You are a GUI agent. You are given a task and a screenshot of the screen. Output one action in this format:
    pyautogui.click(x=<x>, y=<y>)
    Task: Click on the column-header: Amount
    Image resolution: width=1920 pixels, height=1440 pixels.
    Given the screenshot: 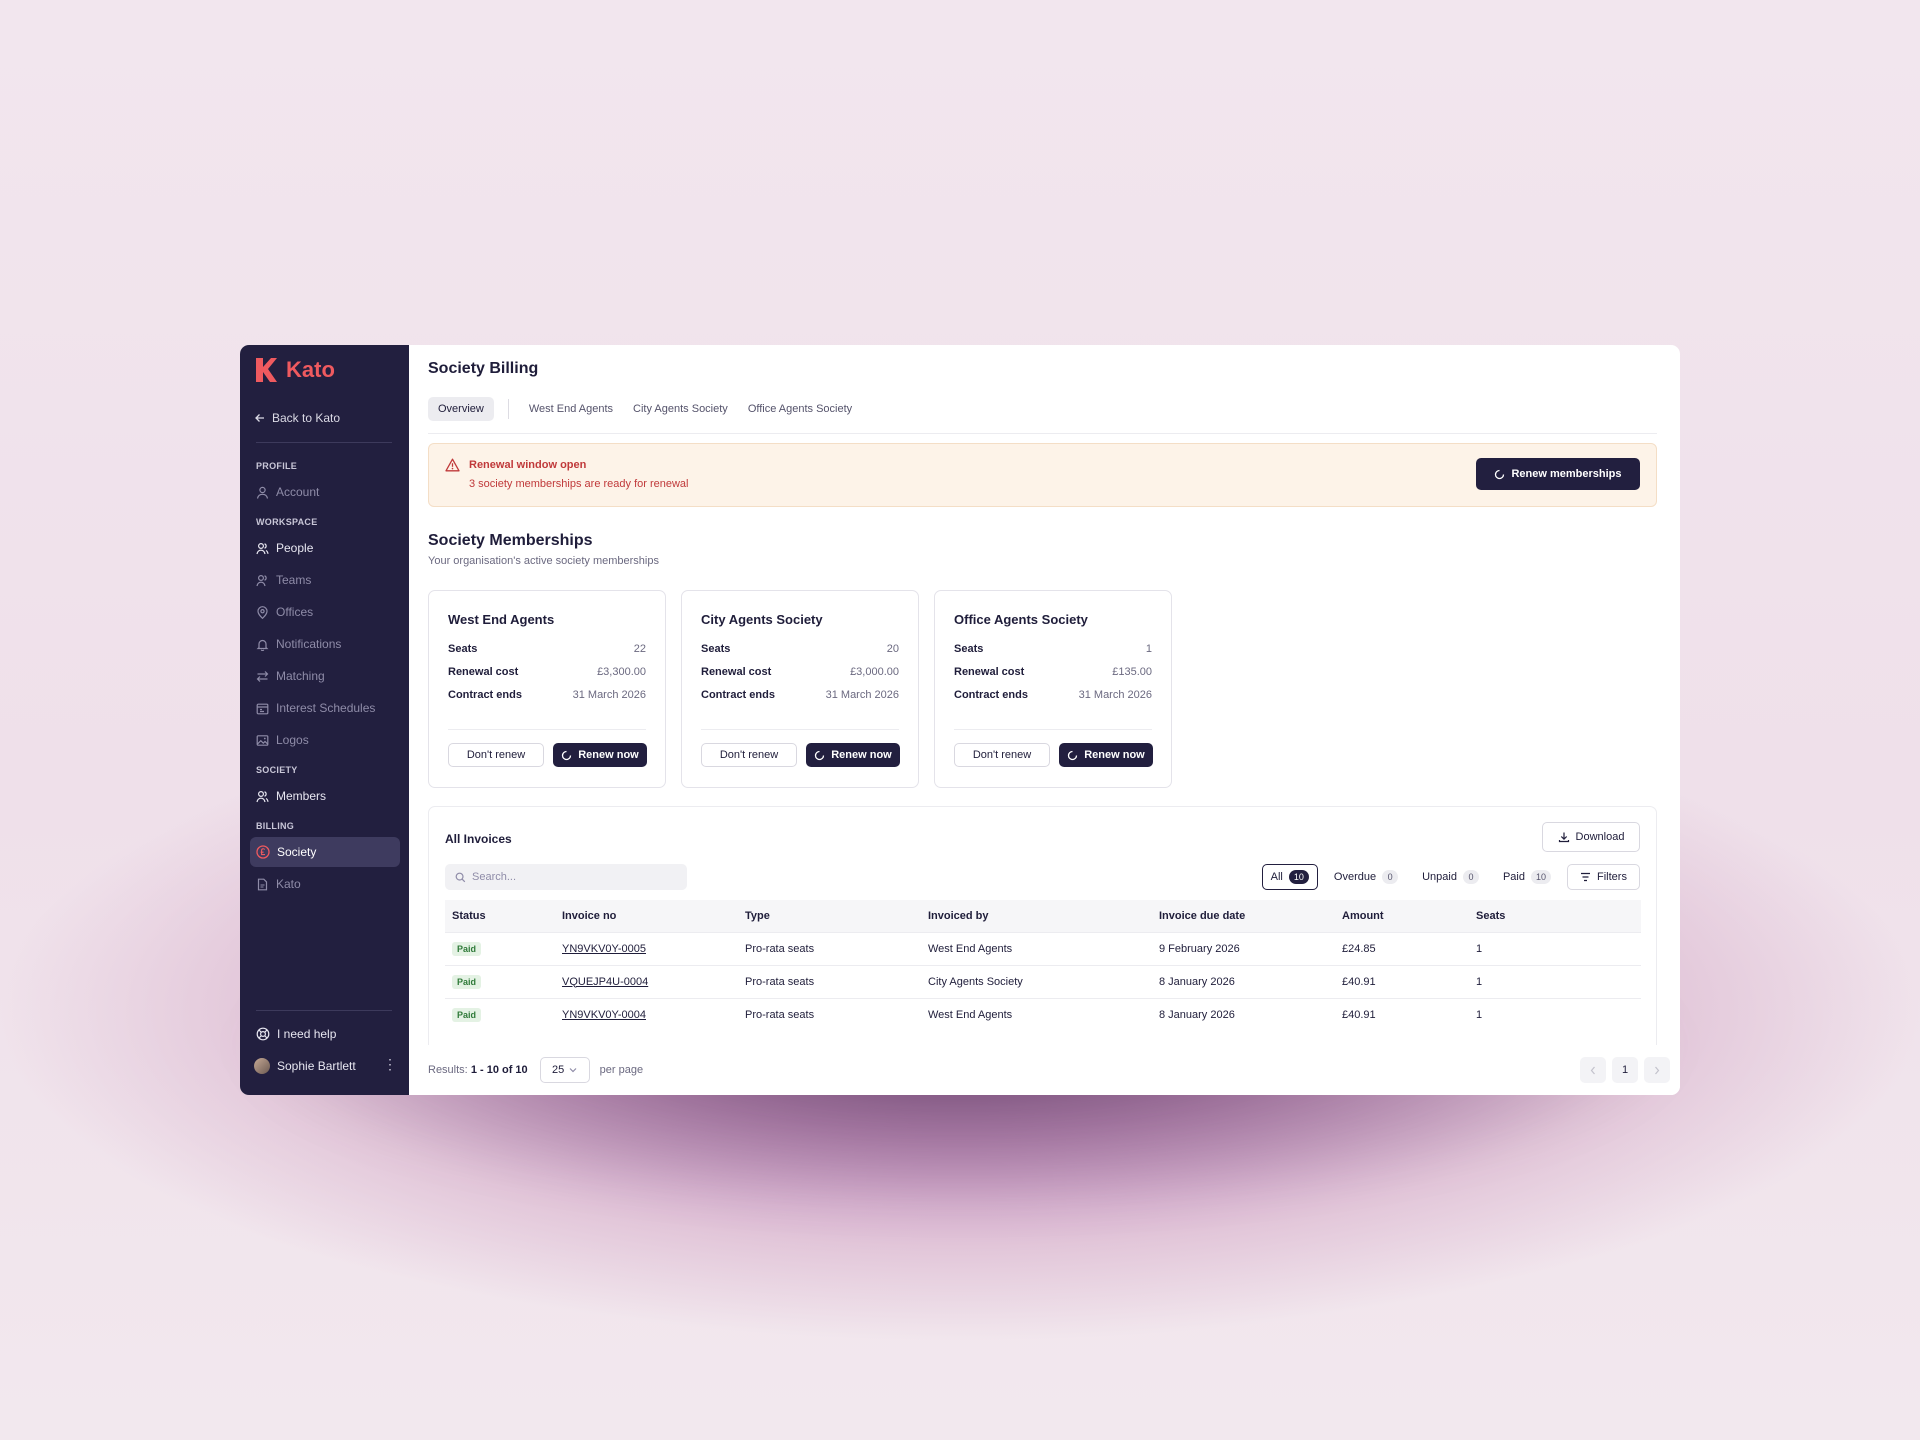 What is the action you would take?
    pyautogui.click(x=1402, y=916)
    